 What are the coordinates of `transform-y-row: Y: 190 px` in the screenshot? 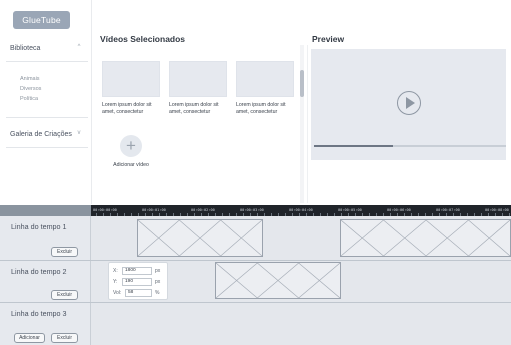 It's located at (138, 281).